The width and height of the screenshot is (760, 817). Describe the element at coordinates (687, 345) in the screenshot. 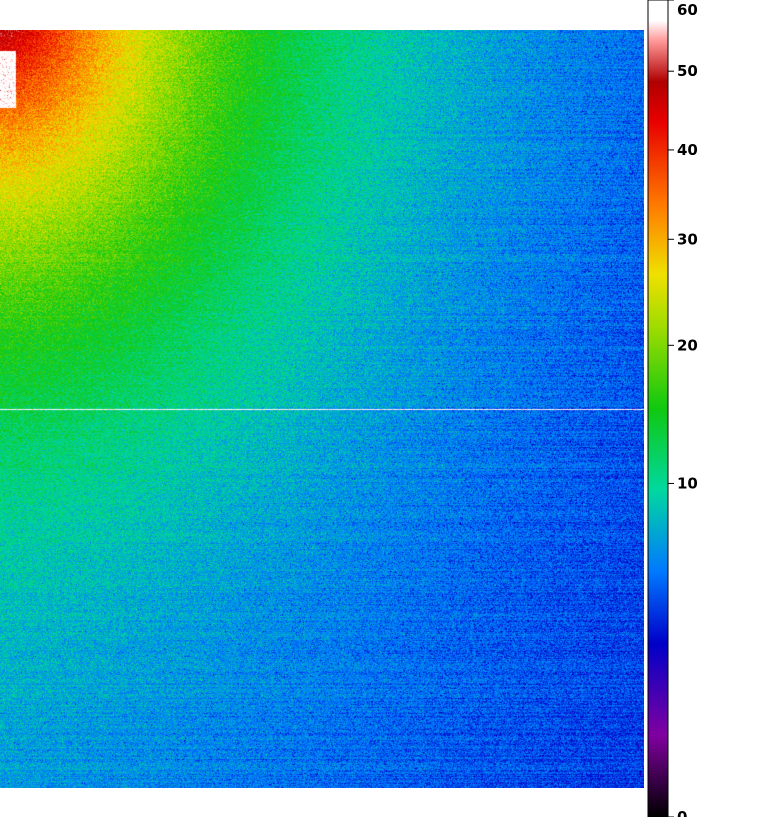

I see `colorbar-tick-label-20: 20` at that location.